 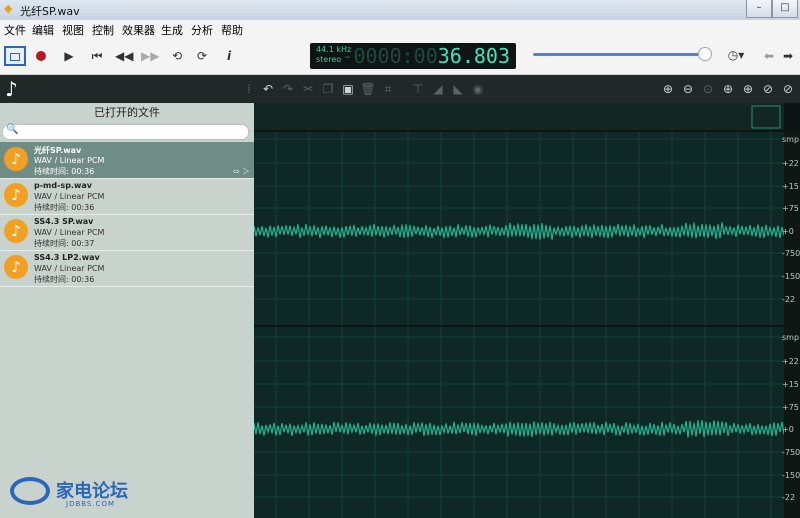 What do you see at coordinates (241, 171) in the screenshot?
I see `file-actions: ⇔ ＞` at bounding box center [241, 171].